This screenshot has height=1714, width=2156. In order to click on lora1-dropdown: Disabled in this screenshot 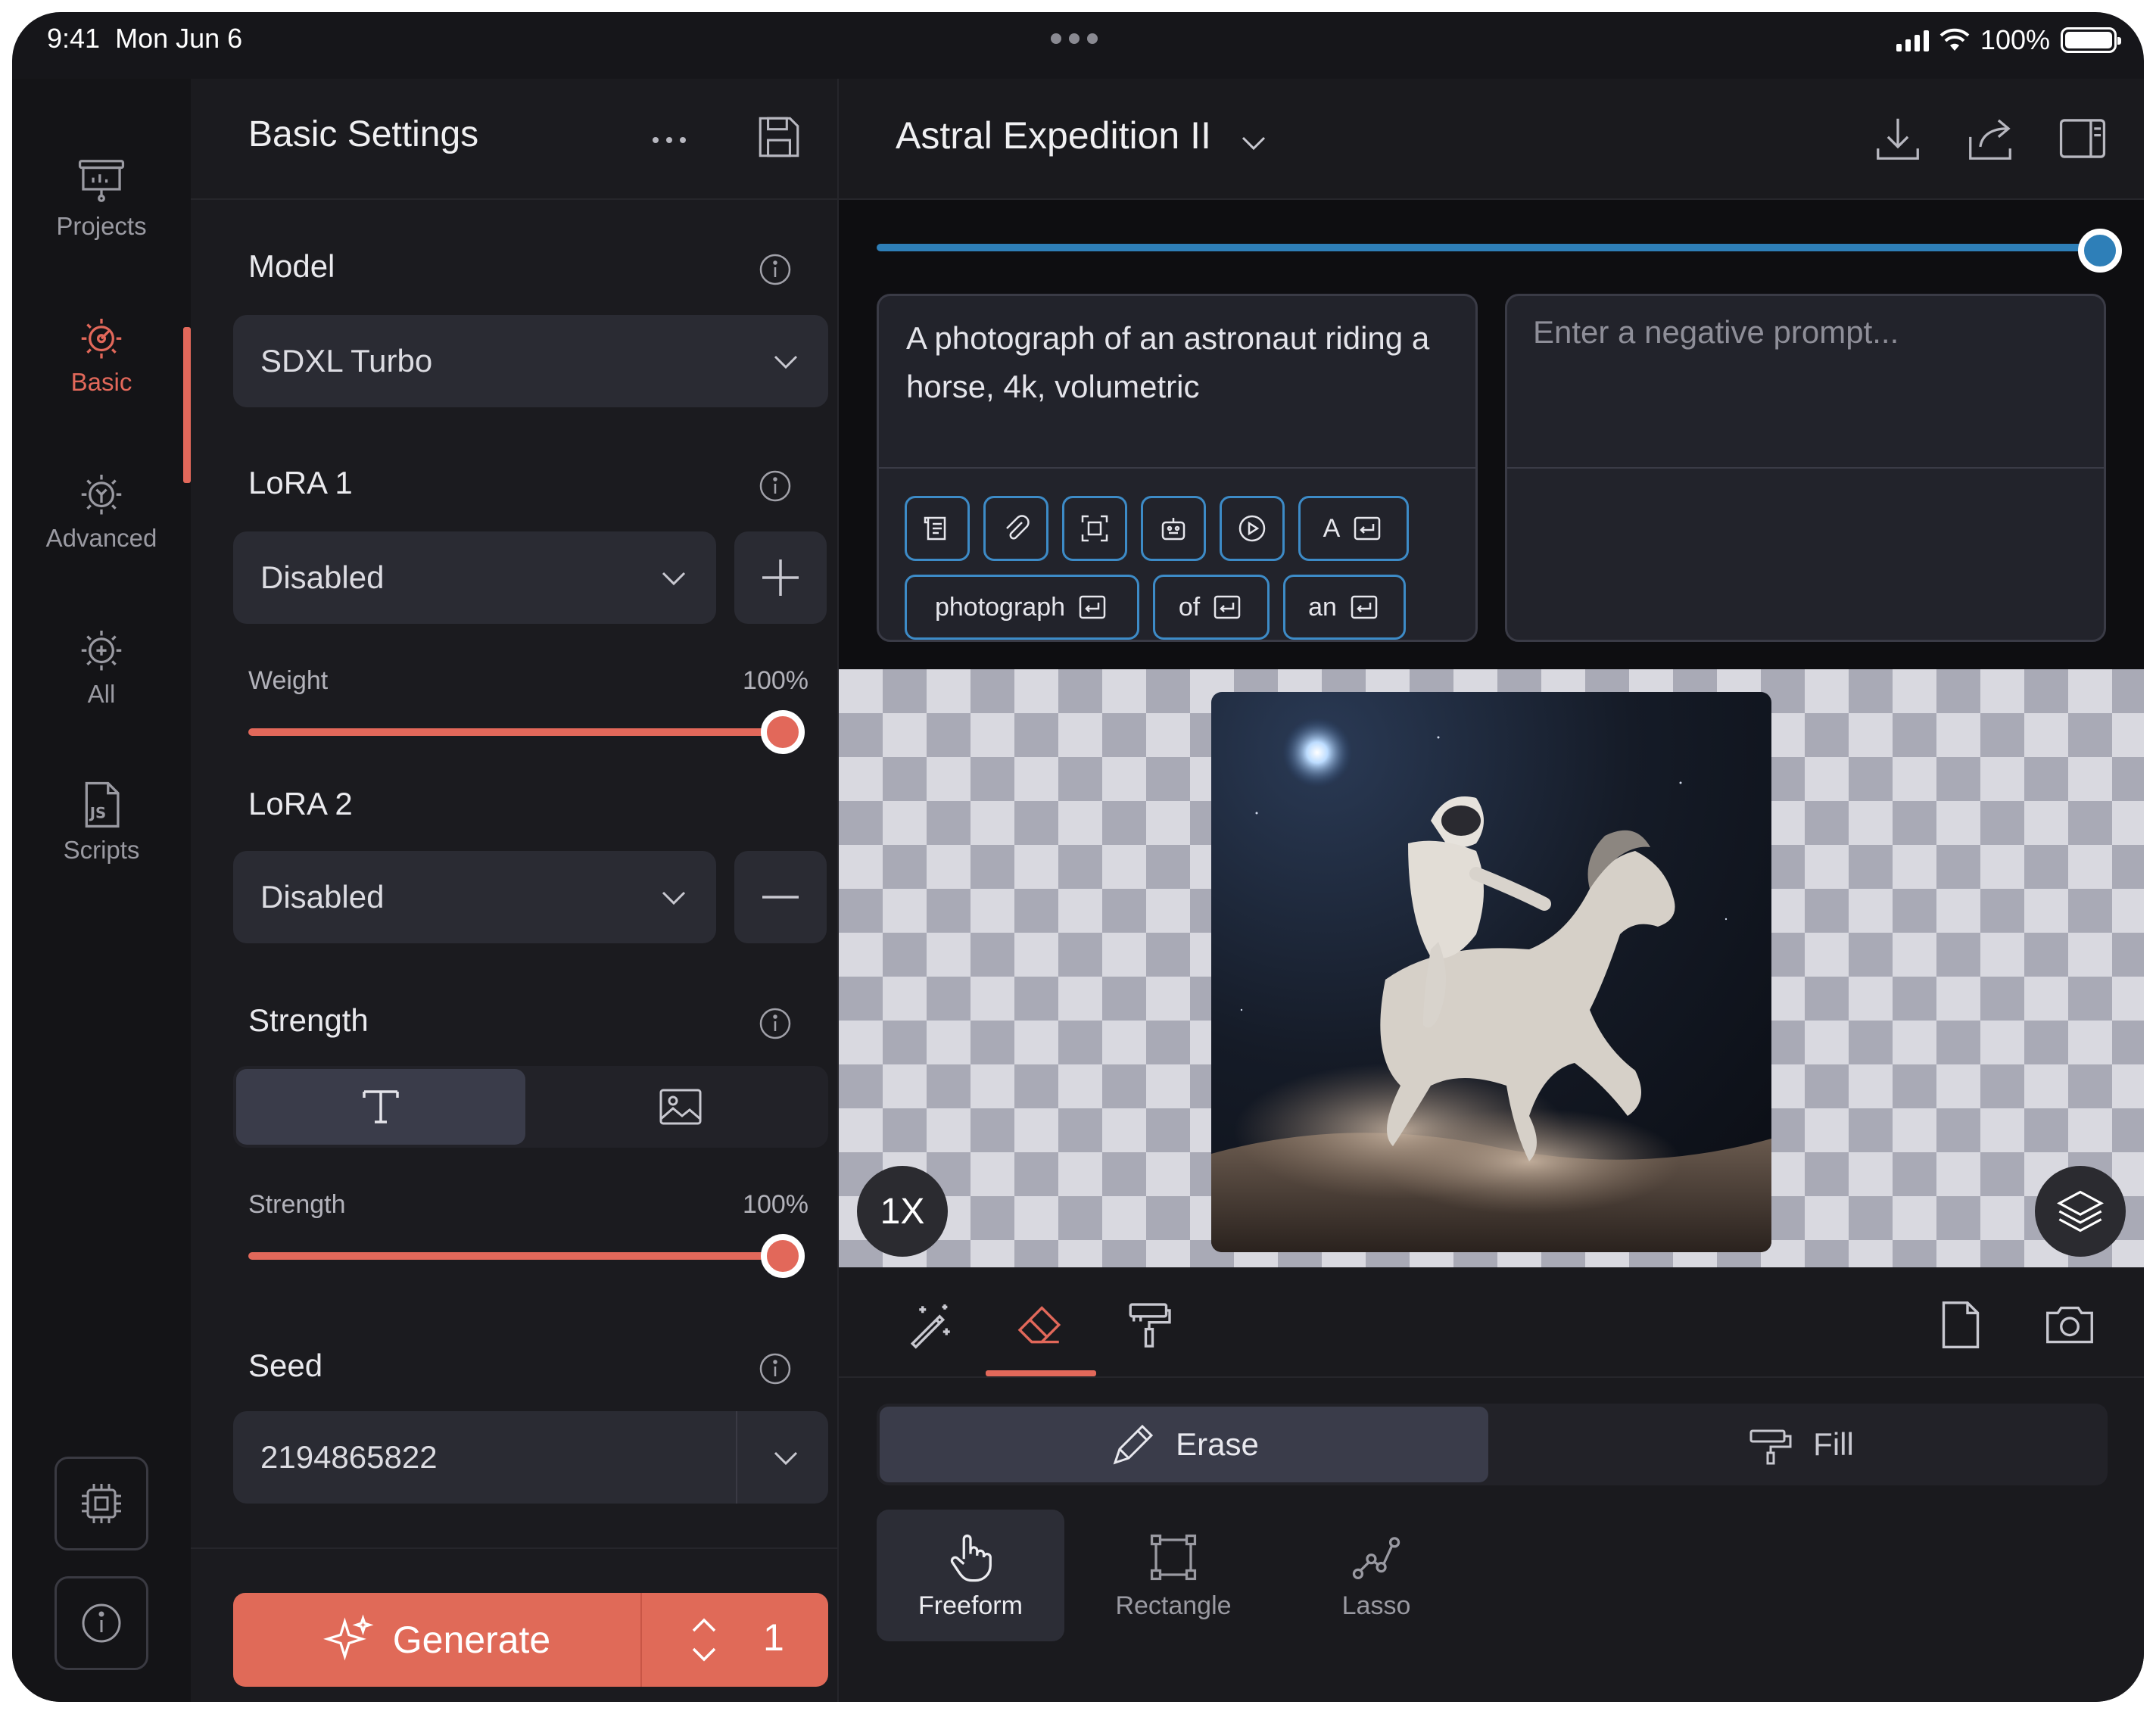, I will do `click(474, 578)`.